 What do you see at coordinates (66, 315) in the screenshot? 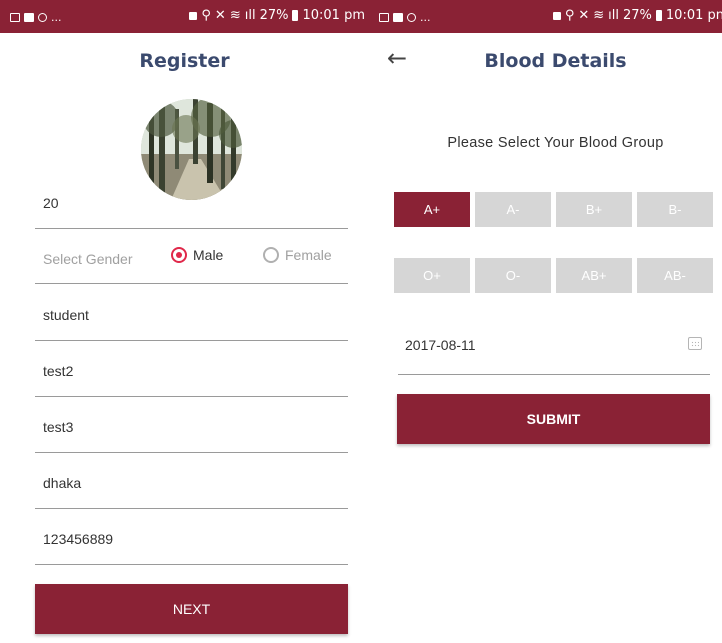
I see `field-value: student` at bounding box center [66, 315].